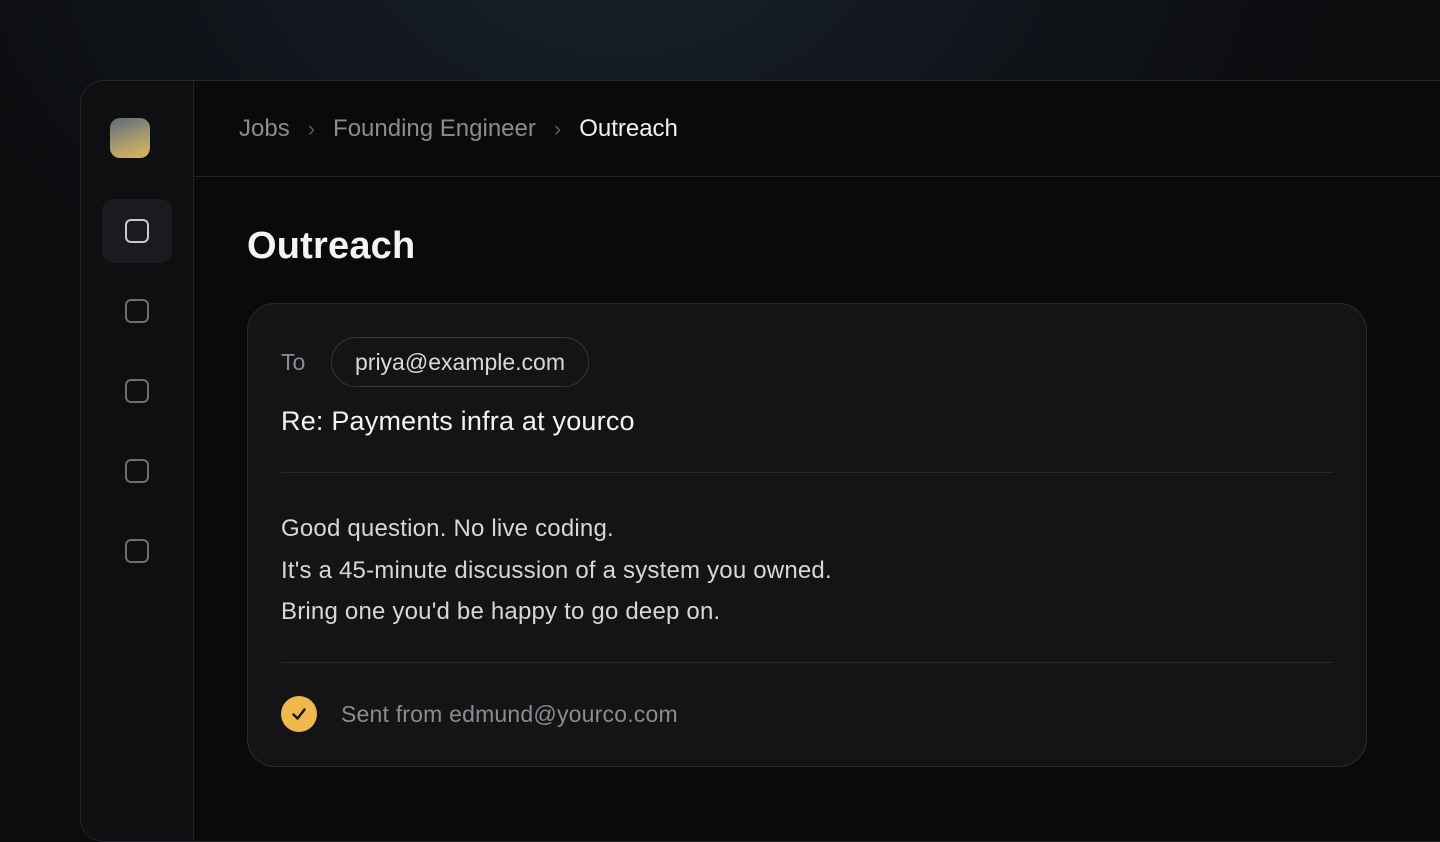 The image size is (1440, 842). Describe the element at coordinates (509, 713) in the screenshot. I see `sent-status-text: Sent from edmund@yourco.com` at that location.